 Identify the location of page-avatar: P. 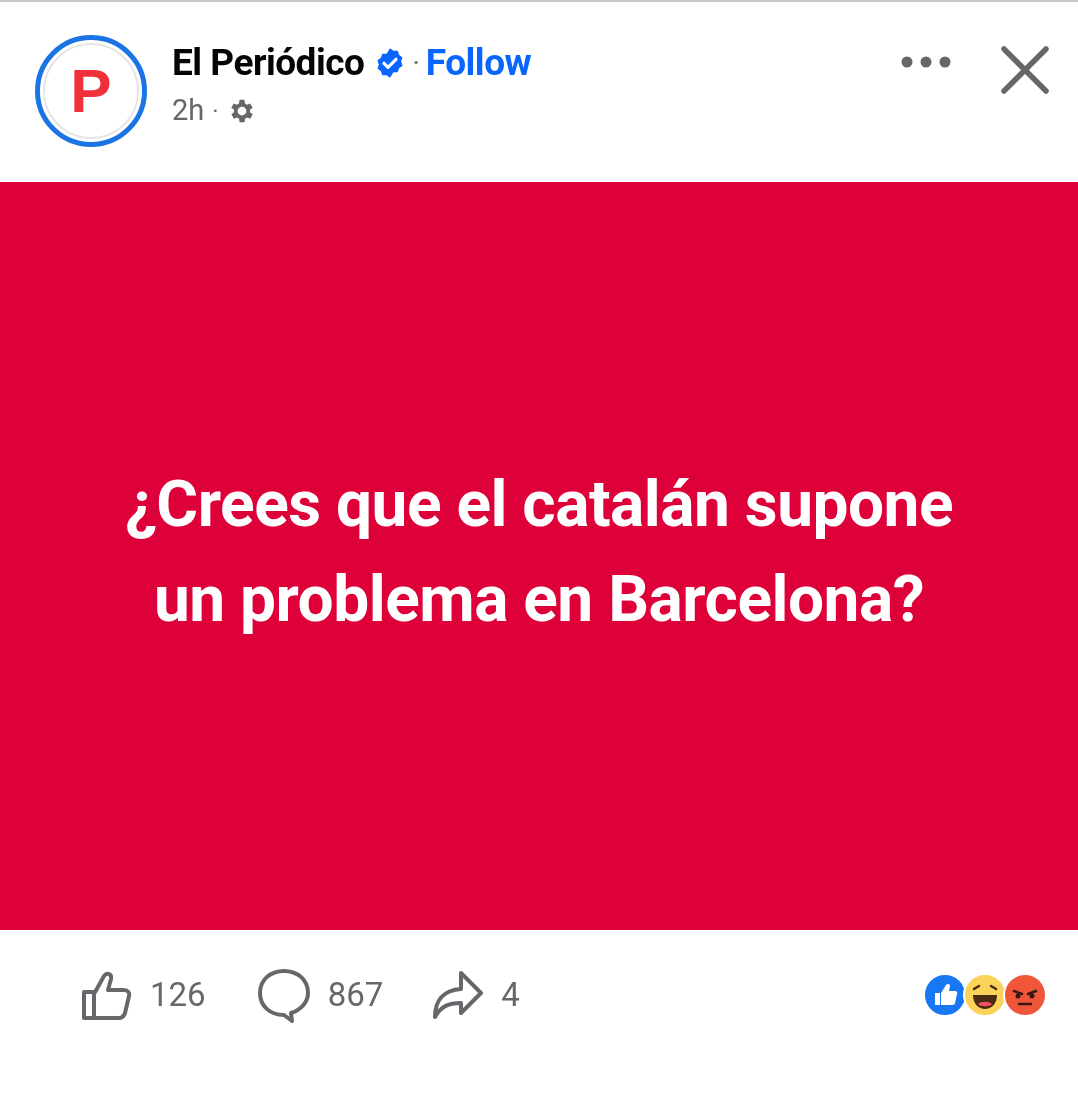
(91, 91).